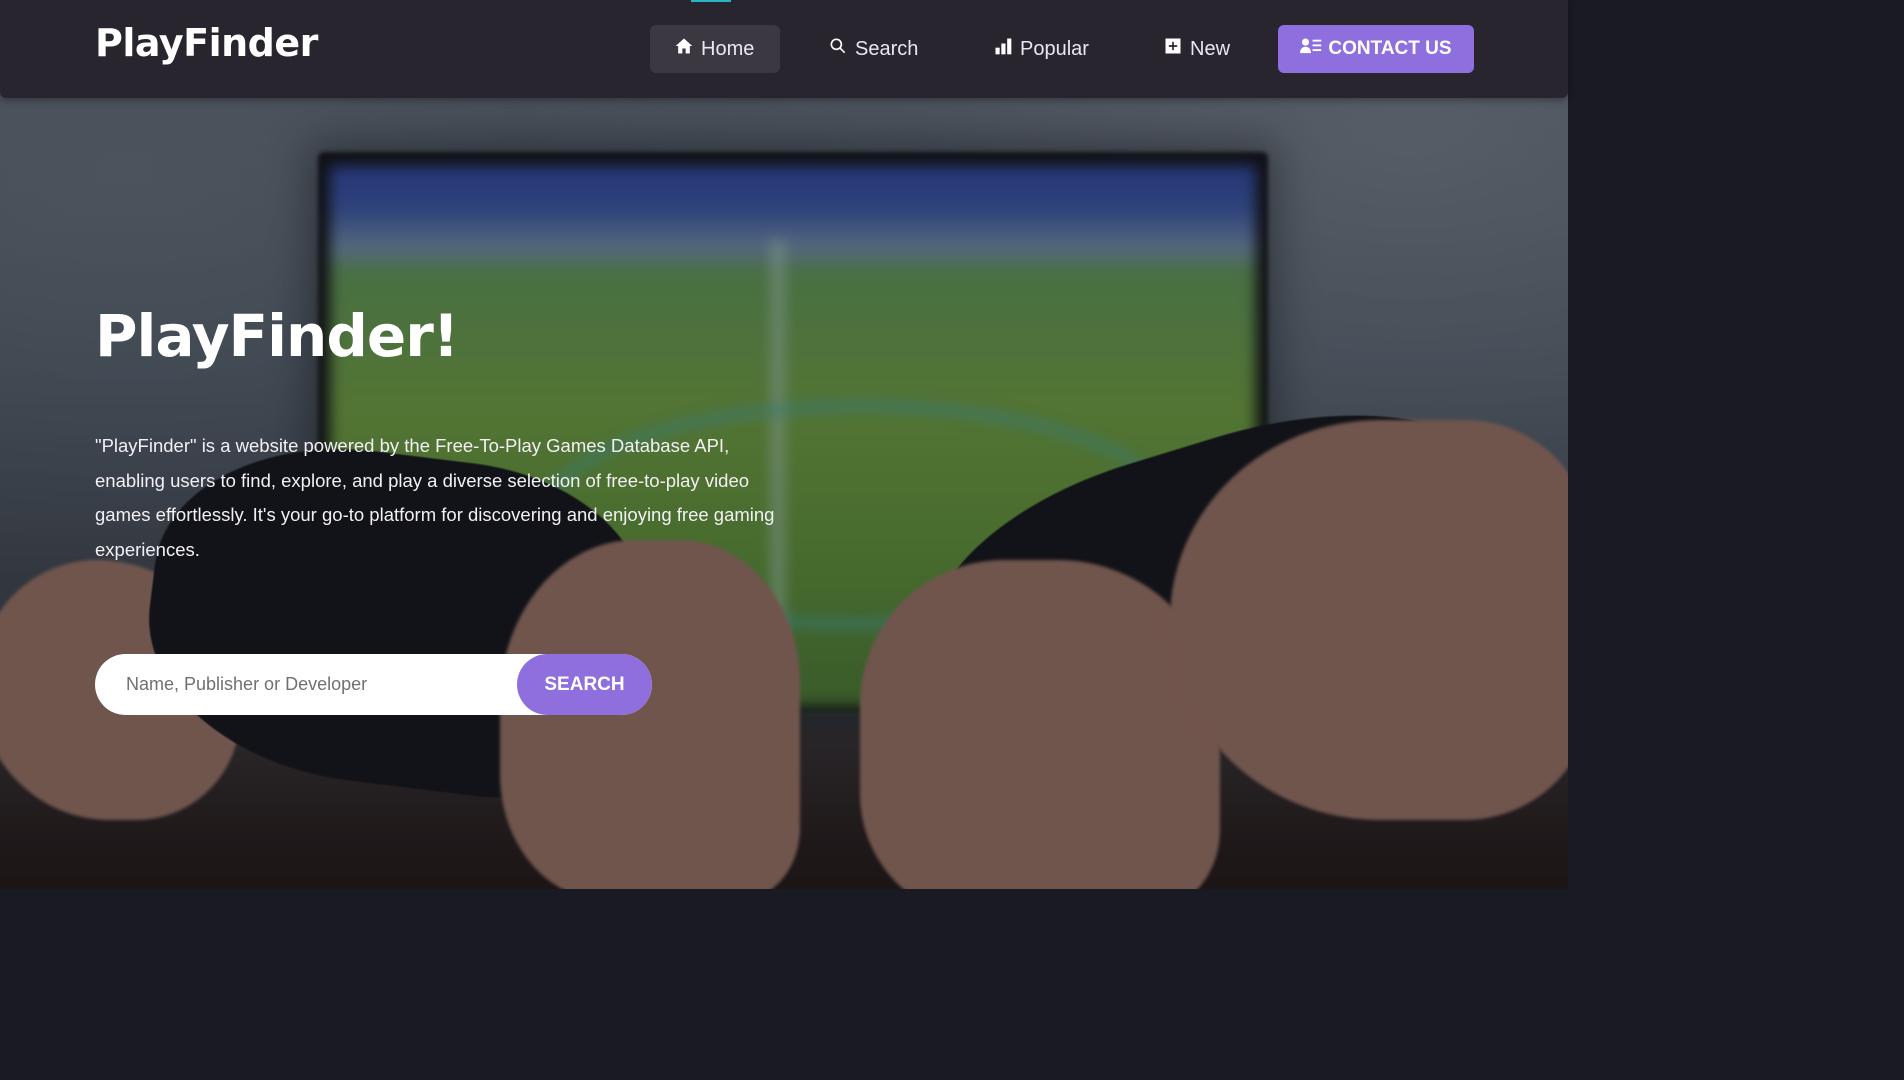 The image size is (1904, 1080). I want to click on plus-square-icon, so click(1173, 49).